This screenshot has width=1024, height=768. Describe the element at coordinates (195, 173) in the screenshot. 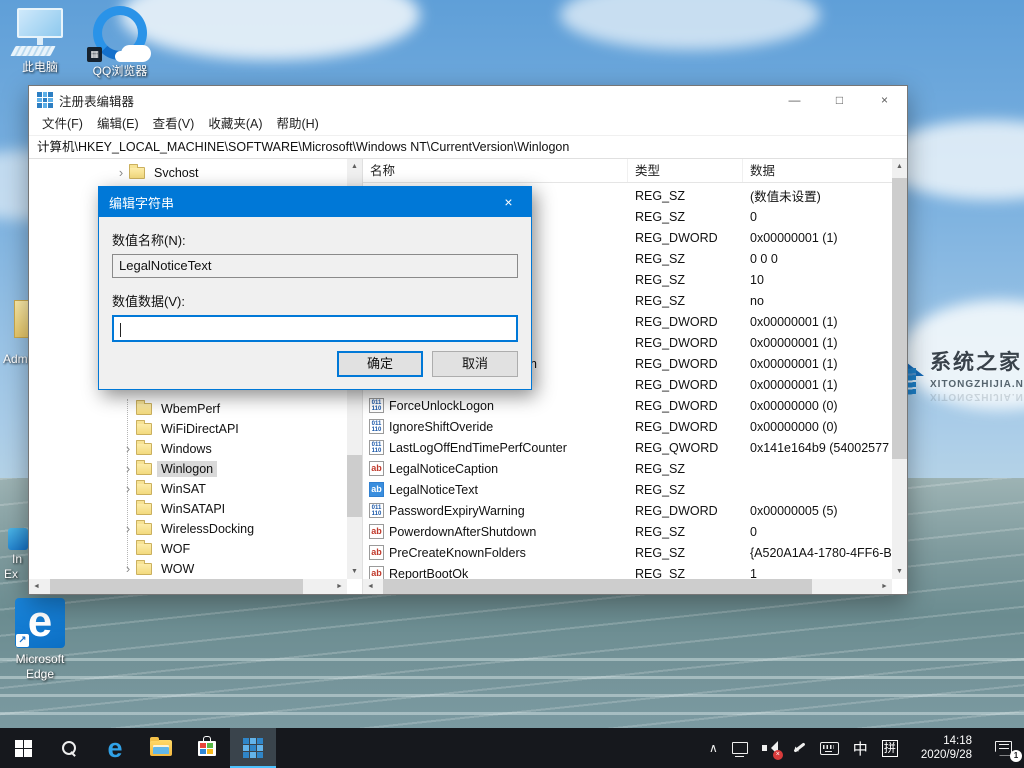

I see `tree-item-svchost: › Svchost` at that location.